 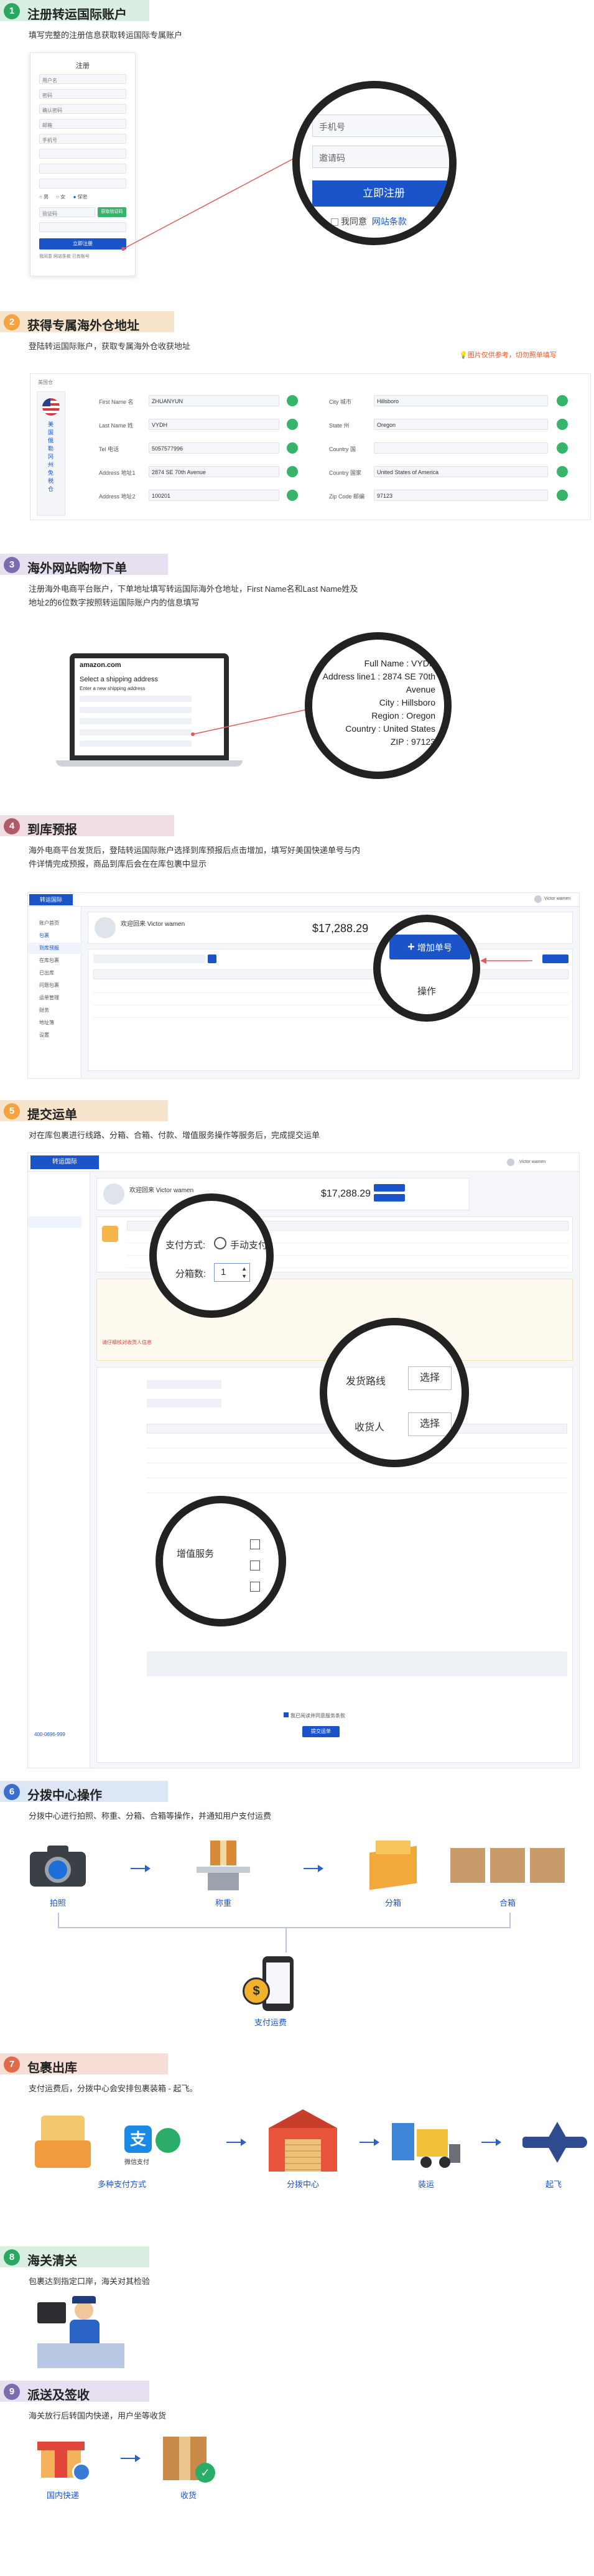 I want to click on search-input, so click(x=149, y=959).